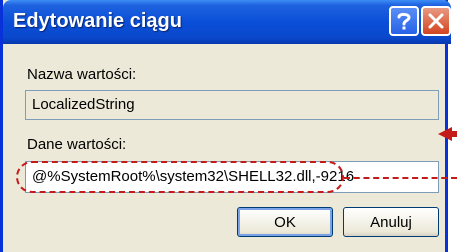 This screenshot has height=252, width=457. Describe the element at coordinates (453, 134) in the screenshot. I see `annotation-arrow-tail` at that location.